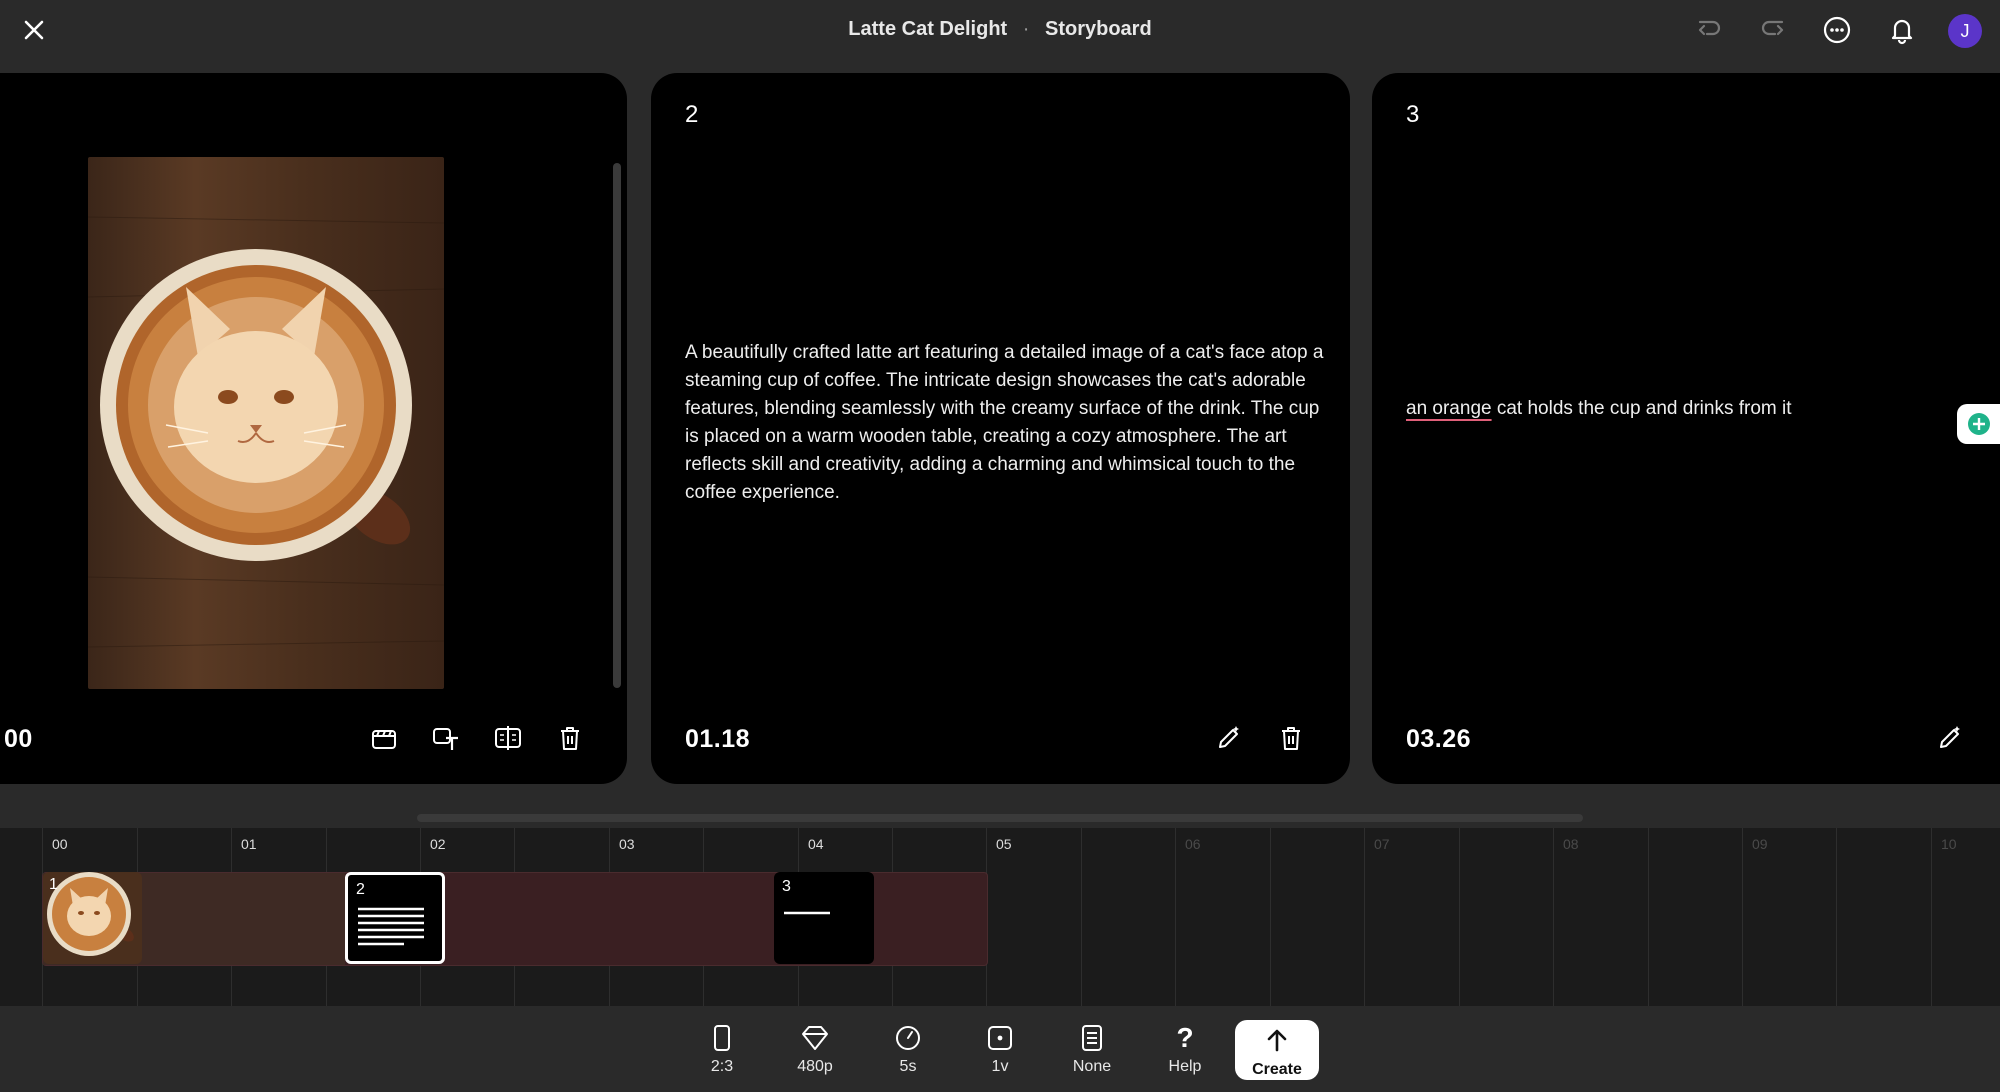  I want to click on card-3-prompt-text: cat holds the cup and drinks from it, so click(1641, 408).